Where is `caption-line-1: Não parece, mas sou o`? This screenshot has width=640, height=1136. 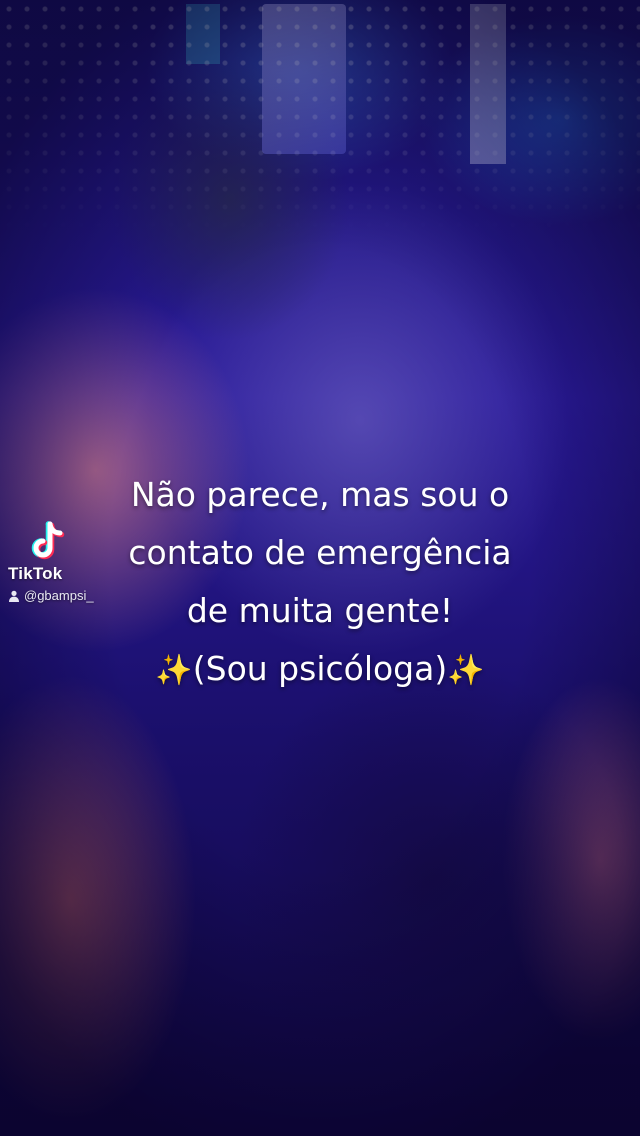 caption-line-1: Não parece, mas sou o is located at coordinates (320, 494).